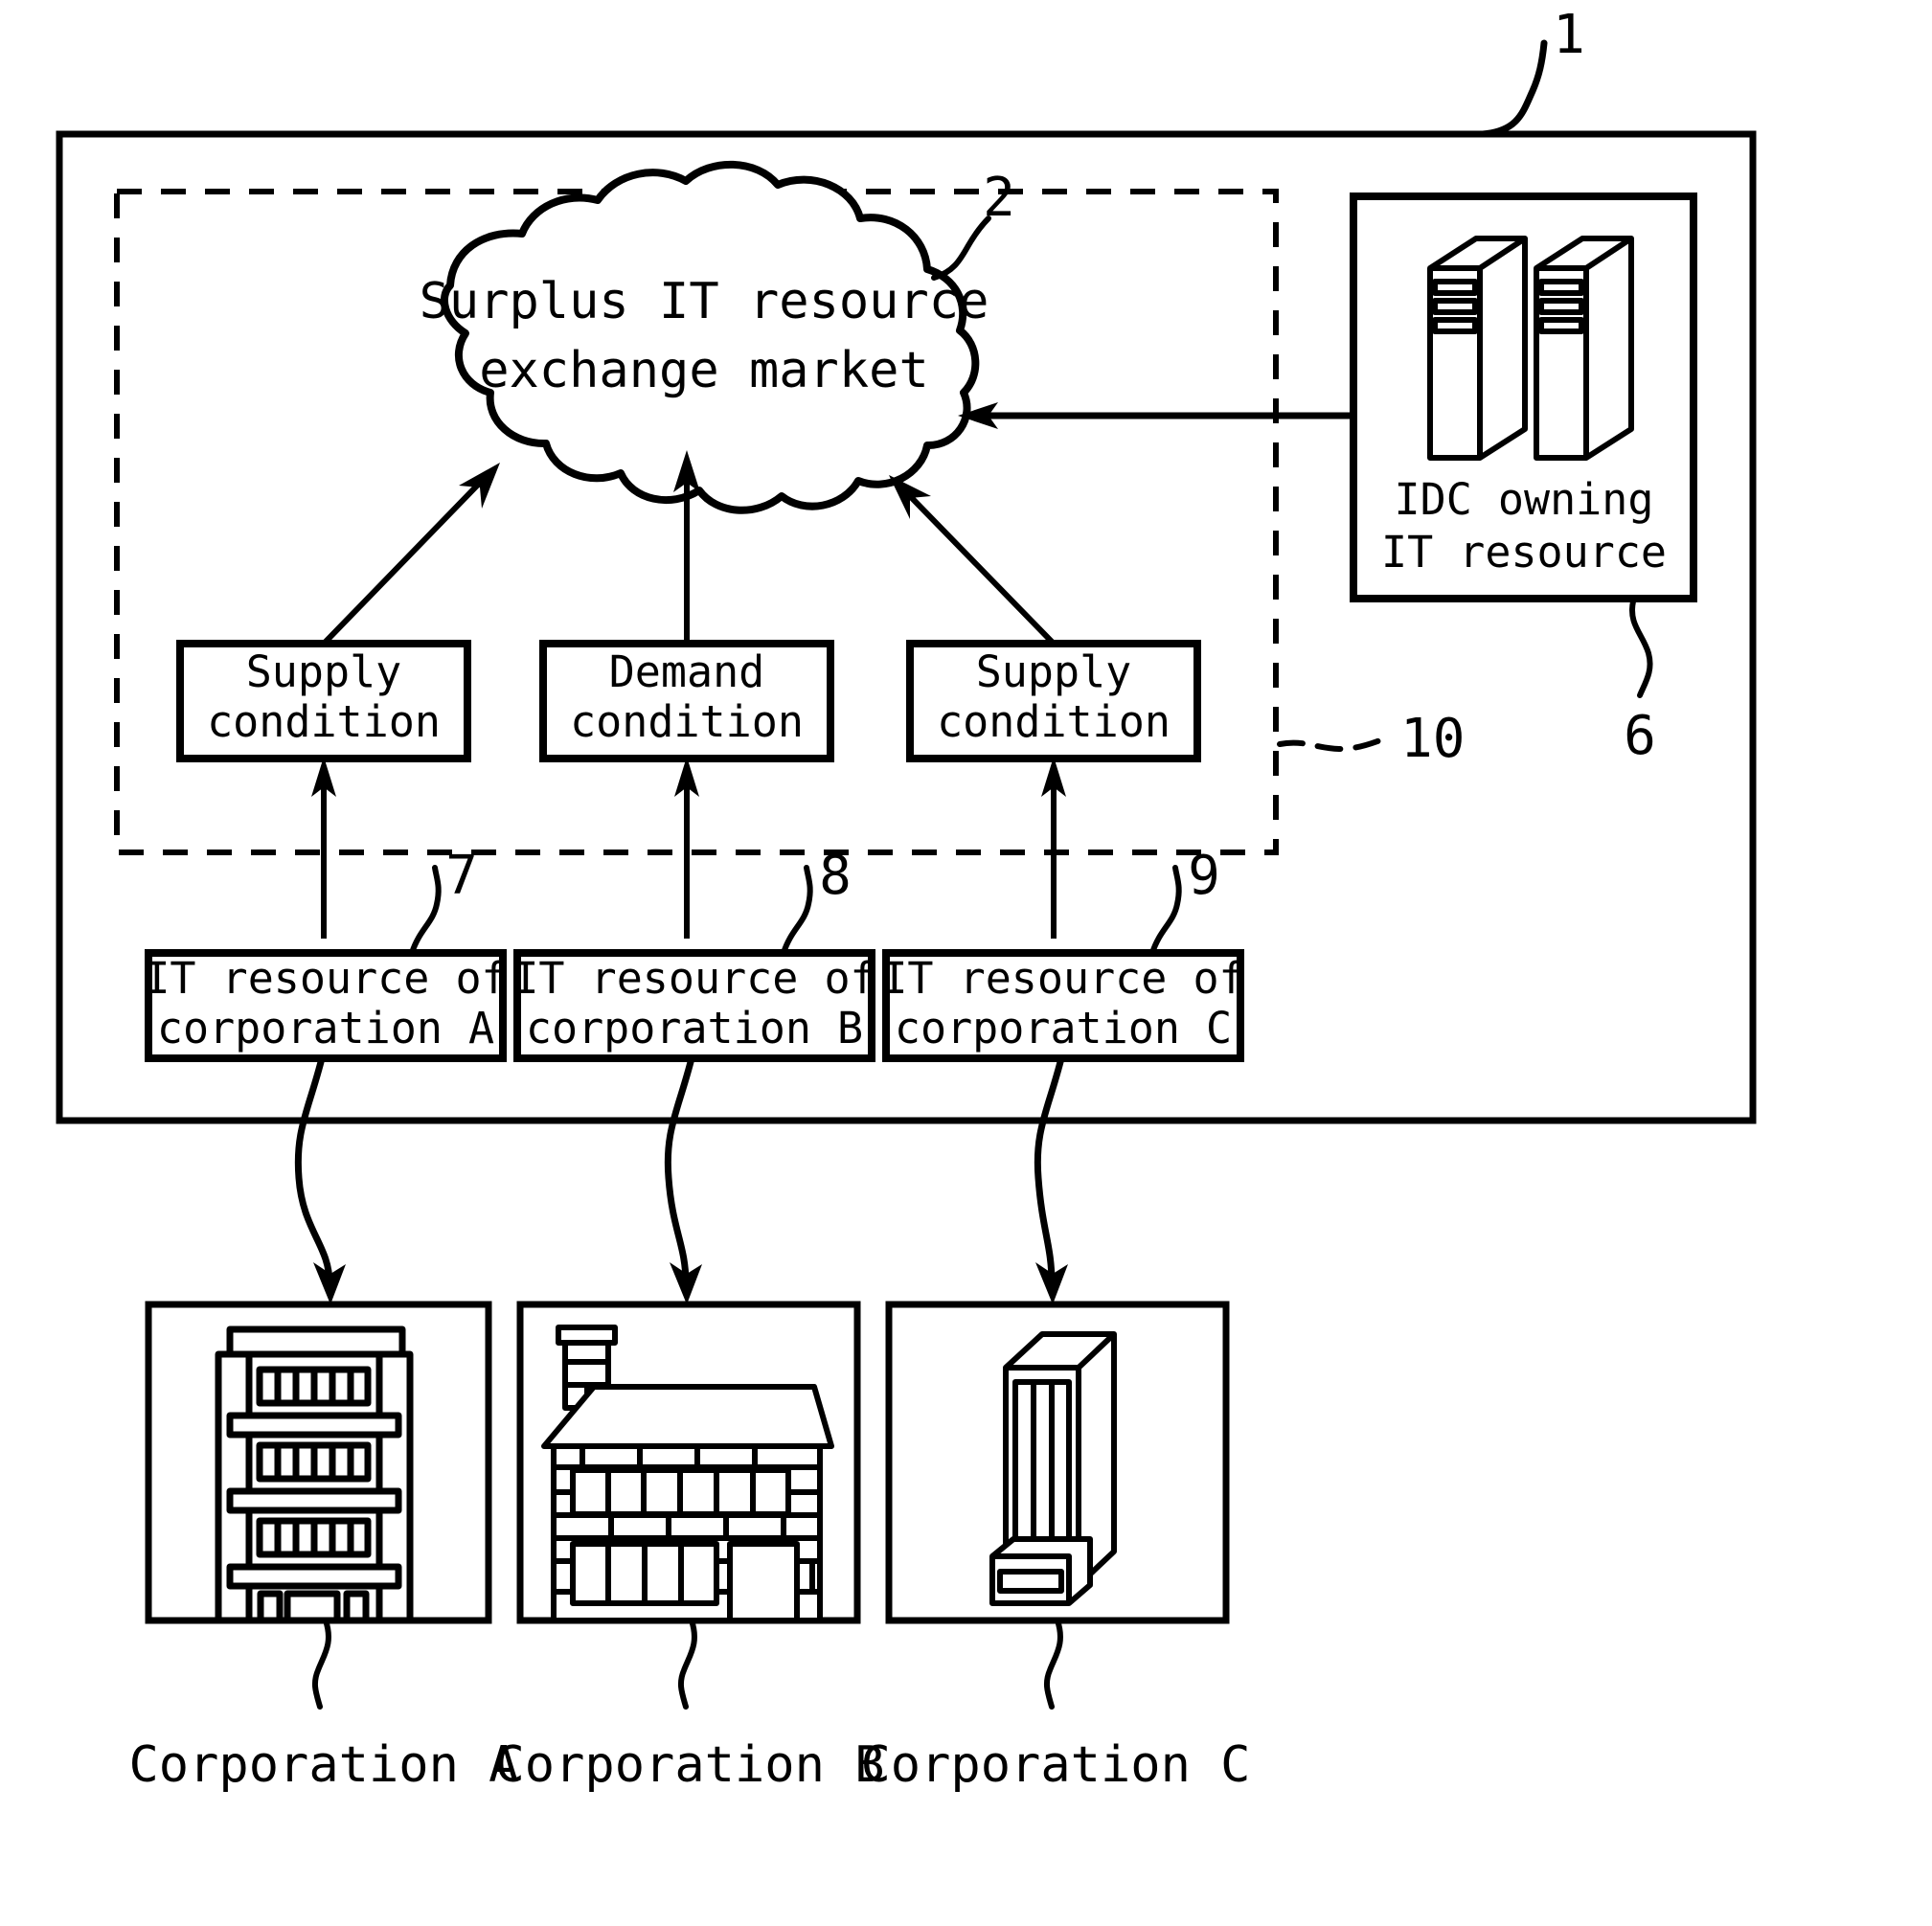 This screenshot has height=1926, width=1932. What do you see at coordinates (1433, 739) in the screenshot?
I see `ref-numeral-exchange-region: 10` at bounding box center [1433, 739].